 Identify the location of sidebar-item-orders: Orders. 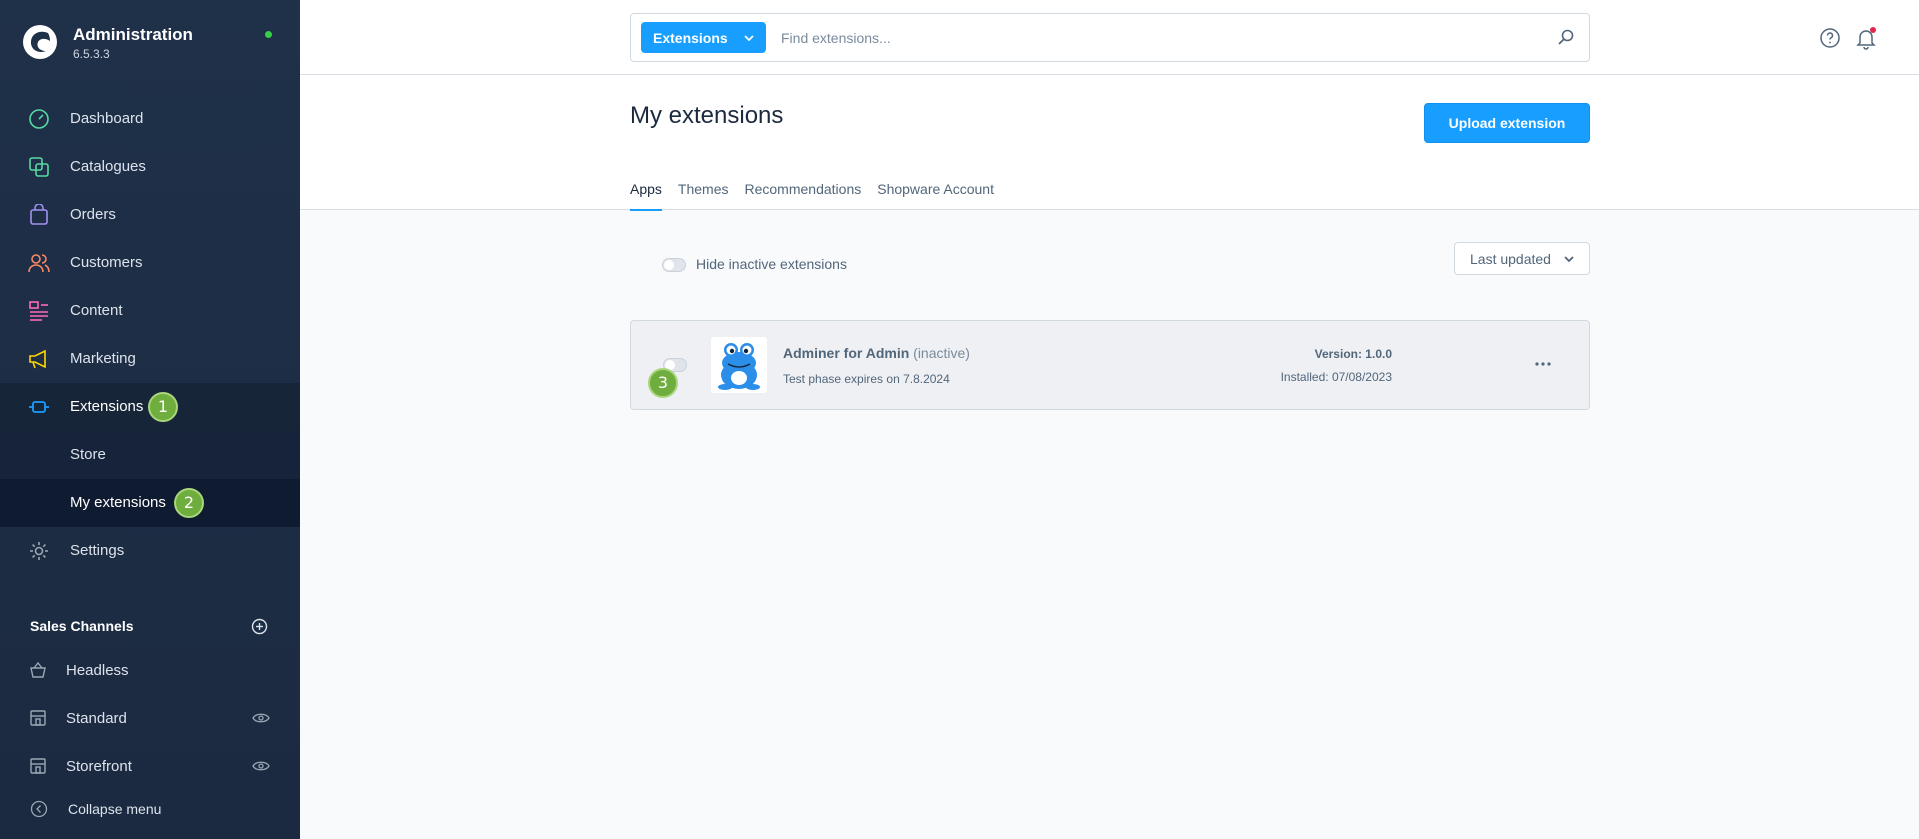
(150, 215).